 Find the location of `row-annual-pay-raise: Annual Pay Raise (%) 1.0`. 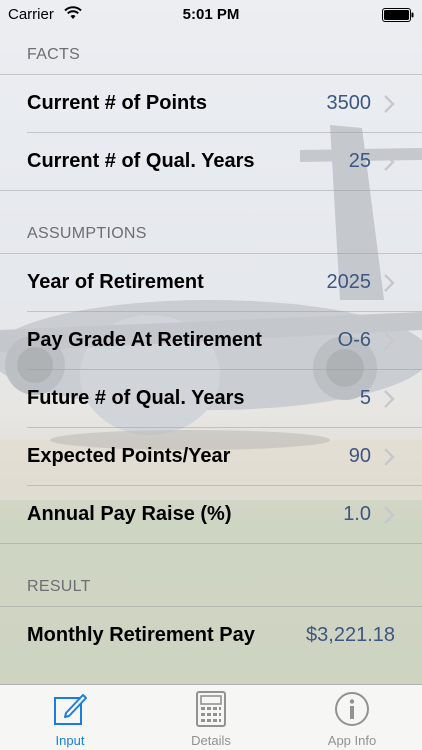

row-annual-pay-raise: Annual Pay Raise (%) 1.0 is located at coordinates (211, 515).